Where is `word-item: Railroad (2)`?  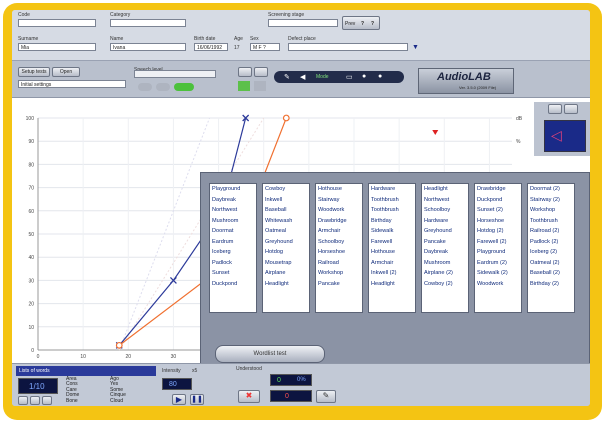
word-item: Railroad (2) is located at coordinates (551, 231).